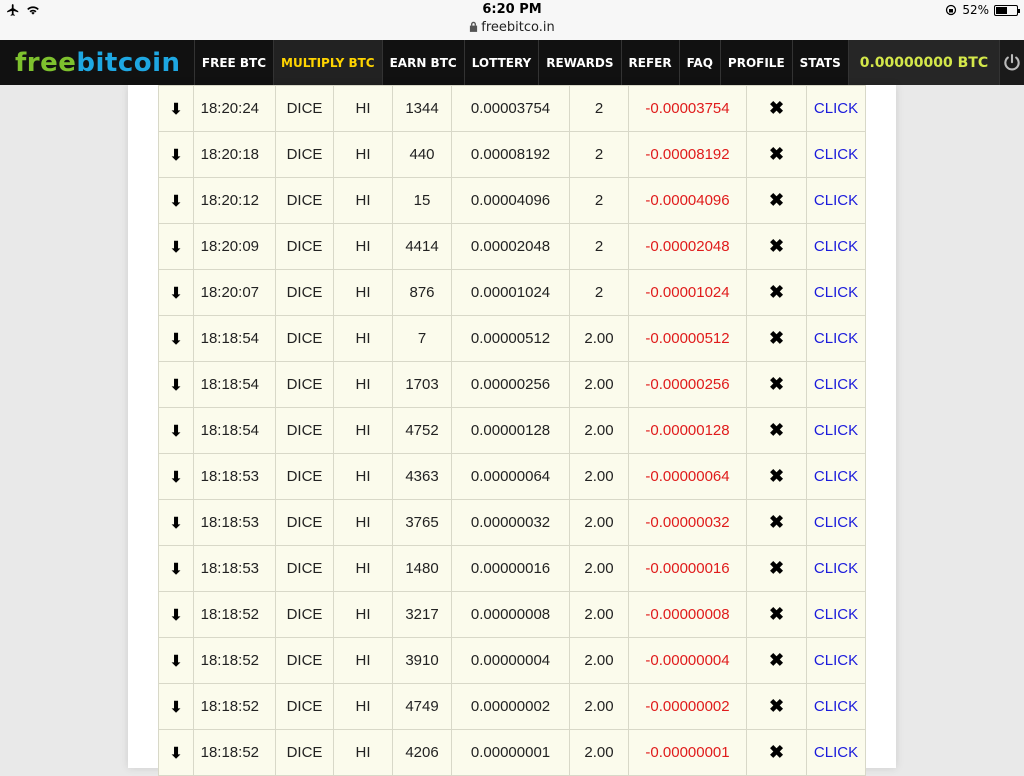 The width and height of the screenshot is (1024, 776). I want to click on nav-item-lottery: LOTTERY, so click(501, 62).